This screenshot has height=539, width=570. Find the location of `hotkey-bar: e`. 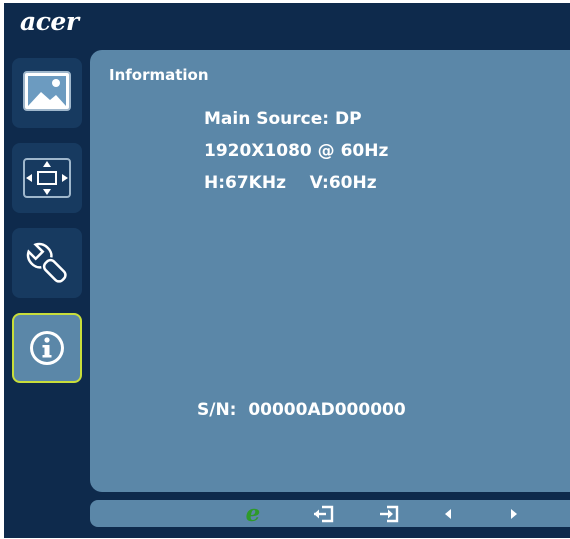

hotkey-bar: e is located at coordinates (330, 513).